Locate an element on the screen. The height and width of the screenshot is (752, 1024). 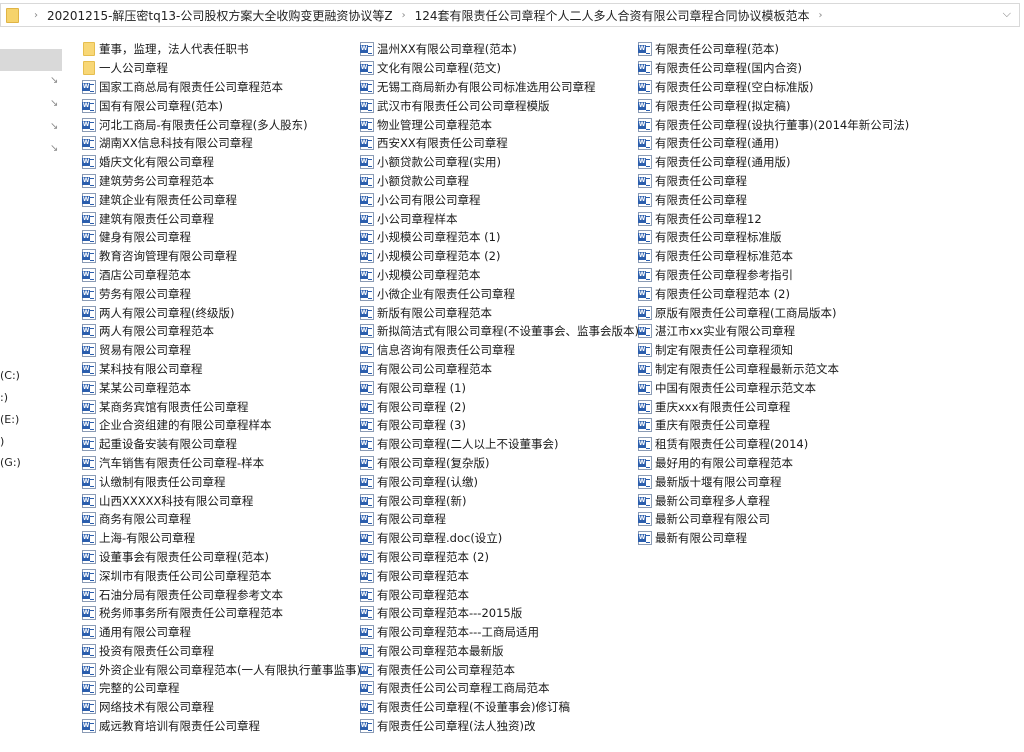
file-item: 国家工商总局有限责任公司章程范本 is located at coordinates (221, 87).